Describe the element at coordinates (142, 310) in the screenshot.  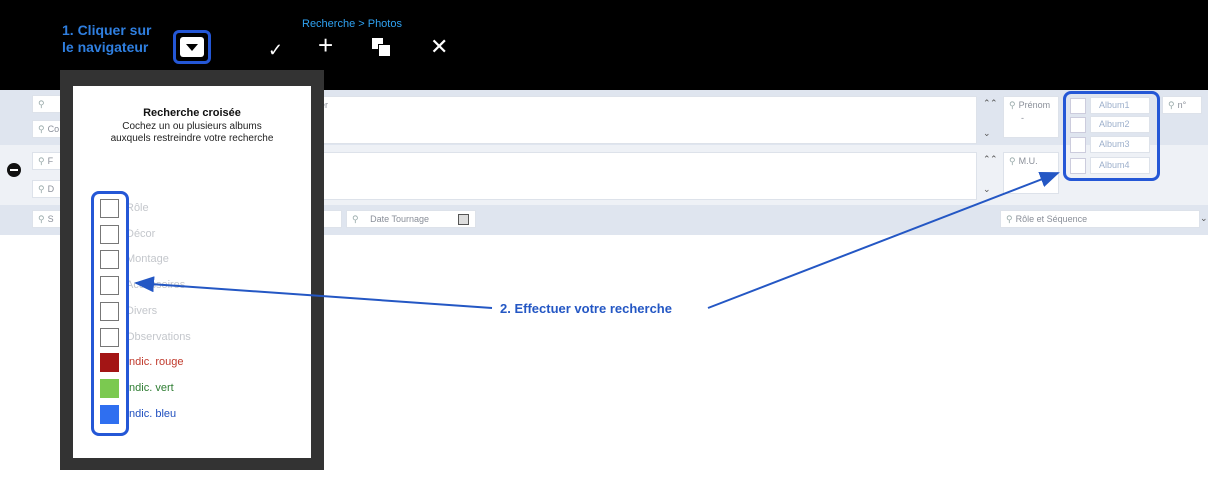
I see `option-label: Divers` at that location.